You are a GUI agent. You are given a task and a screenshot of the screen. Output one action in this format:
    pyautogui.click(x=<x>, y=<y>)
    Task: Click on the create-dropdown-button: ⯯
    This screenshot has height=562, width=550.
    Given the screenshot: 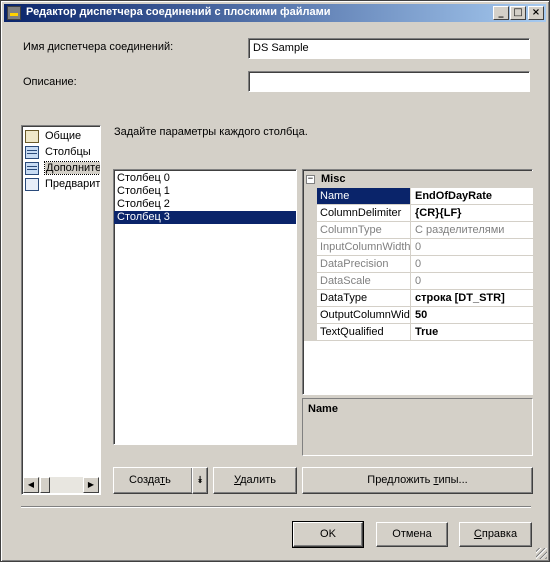 What is the action you would take?
    pyautogui.click(x=200, y=480)
    